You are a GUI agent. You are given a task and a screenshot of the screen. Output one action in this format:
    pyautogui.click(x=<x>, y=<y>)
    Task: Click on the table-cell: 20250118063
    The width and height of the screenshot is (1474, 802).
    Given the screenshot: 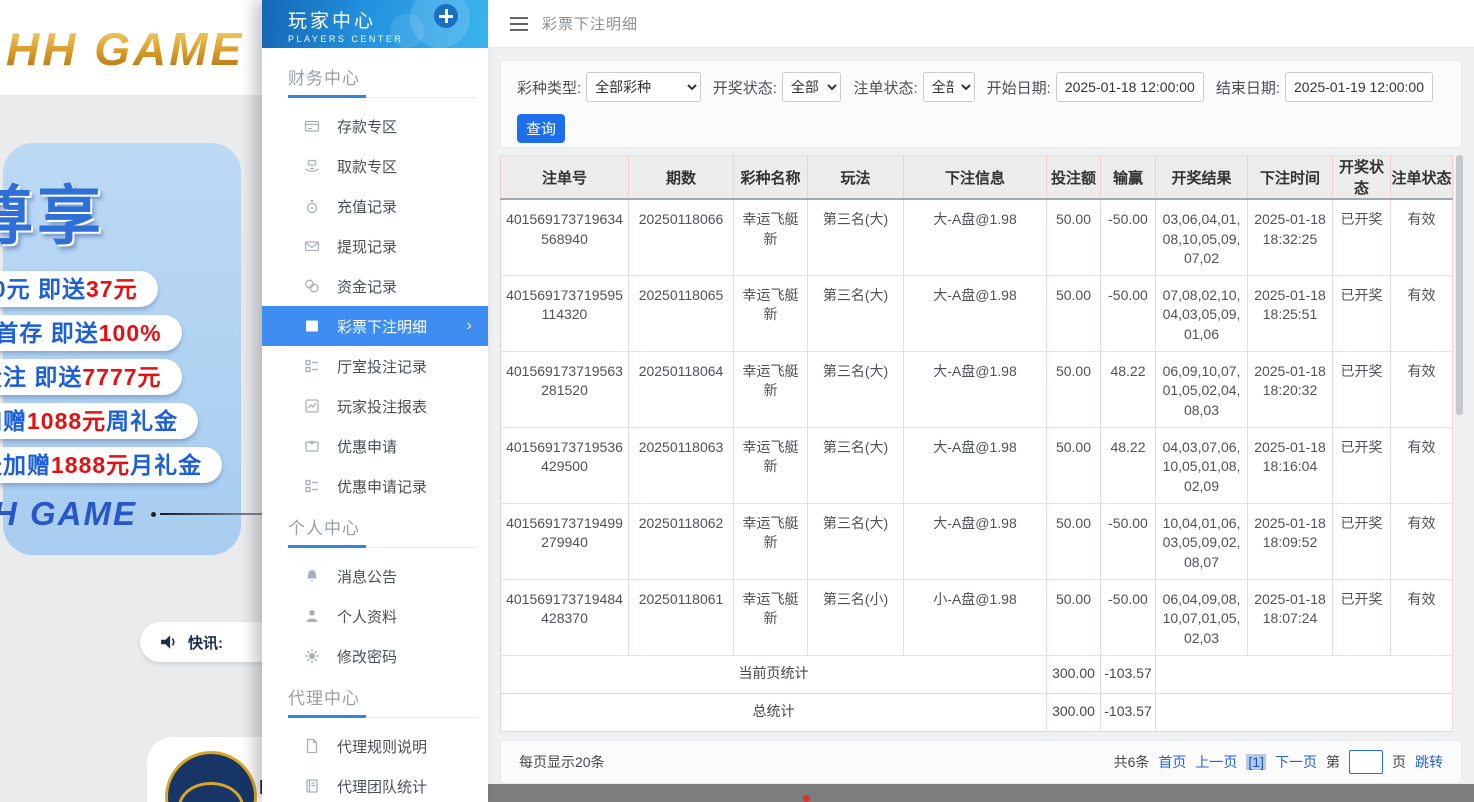 What is the action you would take?
    pyautogui.click(x=681, y=465)
    